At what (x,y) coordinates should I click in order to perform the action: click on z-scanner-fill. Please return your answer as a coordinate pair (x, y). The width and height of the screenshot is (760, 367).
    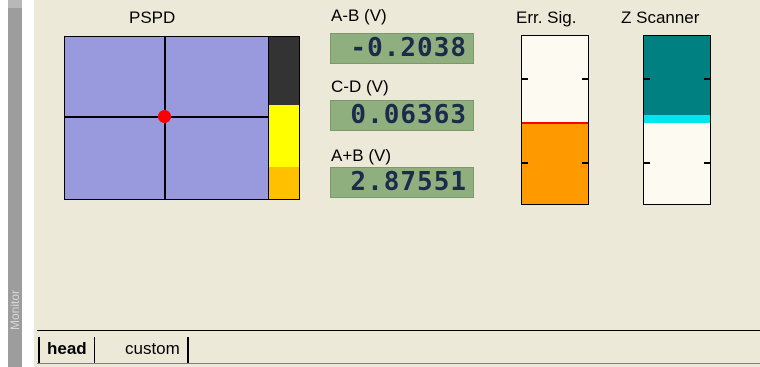
    Looking at the image, I should click on (677, 75).